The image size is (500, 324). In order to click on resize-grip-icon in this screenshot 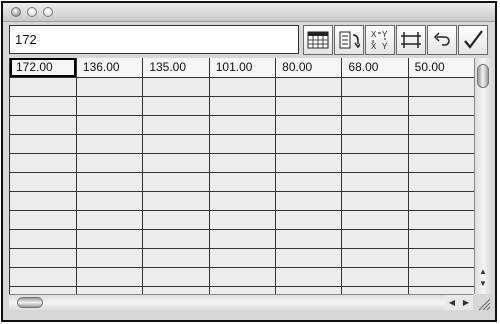, I will do `click(483, 303)`.